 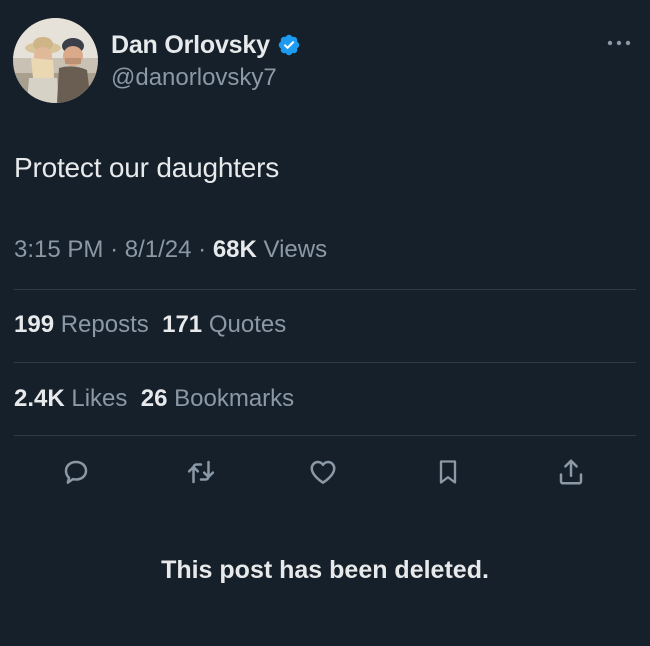 I want to click on tweet-date: 8/1/24, so click(x=158, y=249).